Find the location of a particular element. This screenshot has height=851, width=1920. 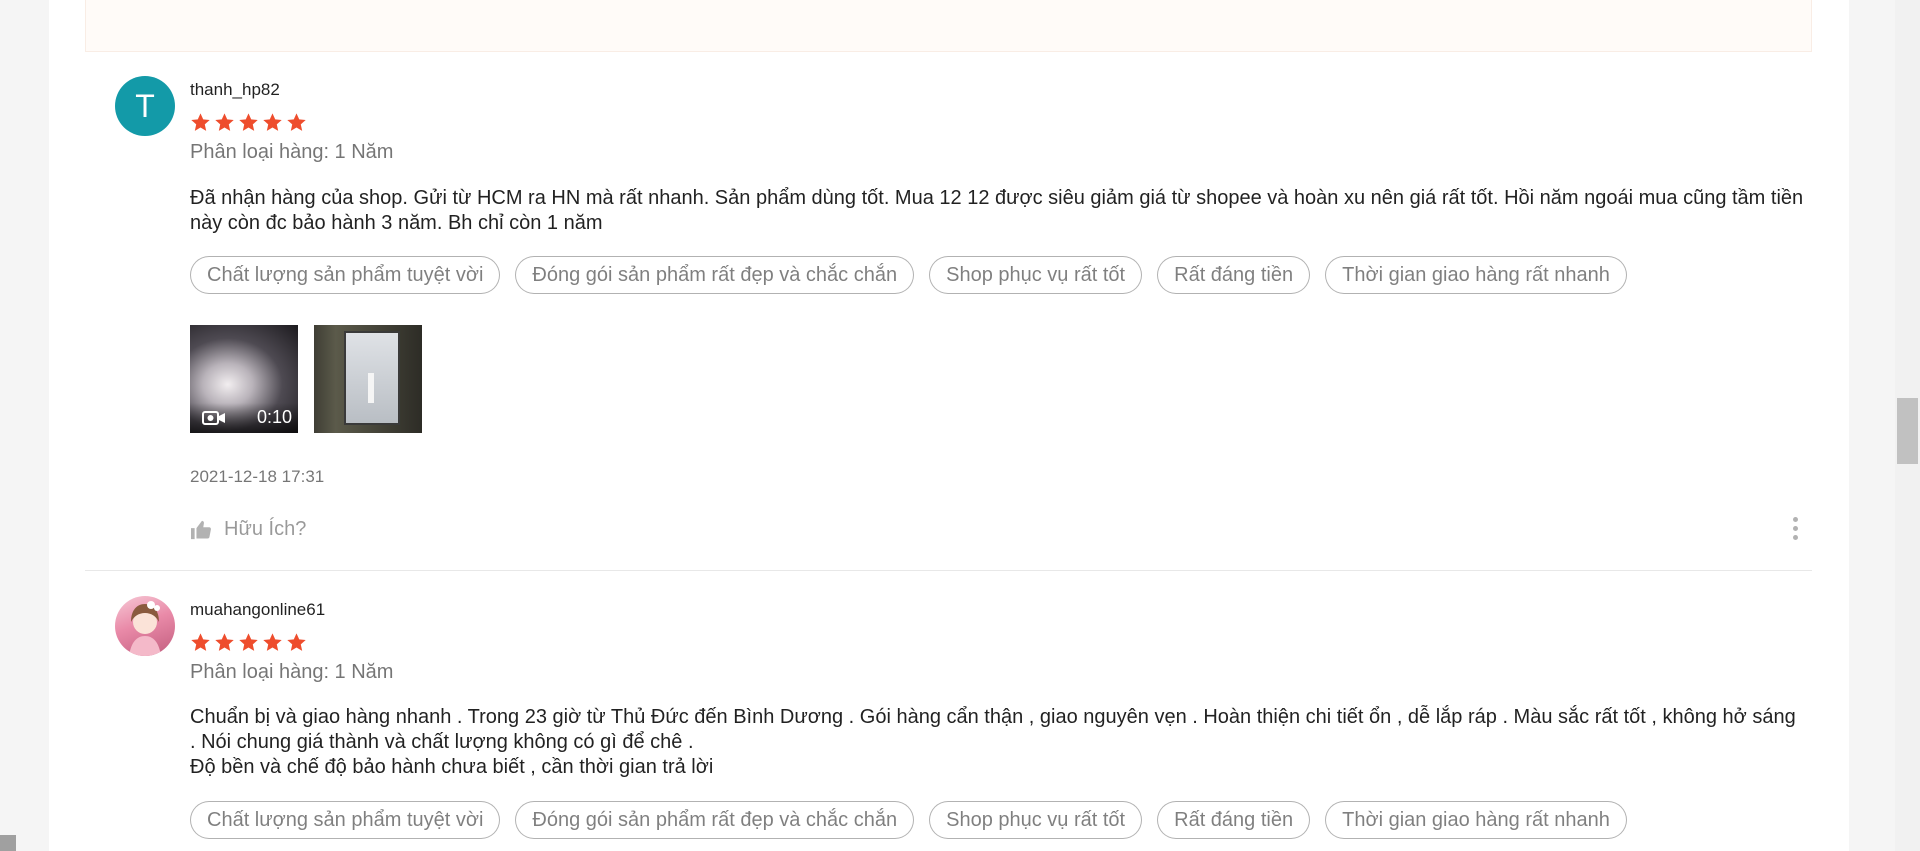

review-photo-thumbnail is located at coordinates (368, 379).